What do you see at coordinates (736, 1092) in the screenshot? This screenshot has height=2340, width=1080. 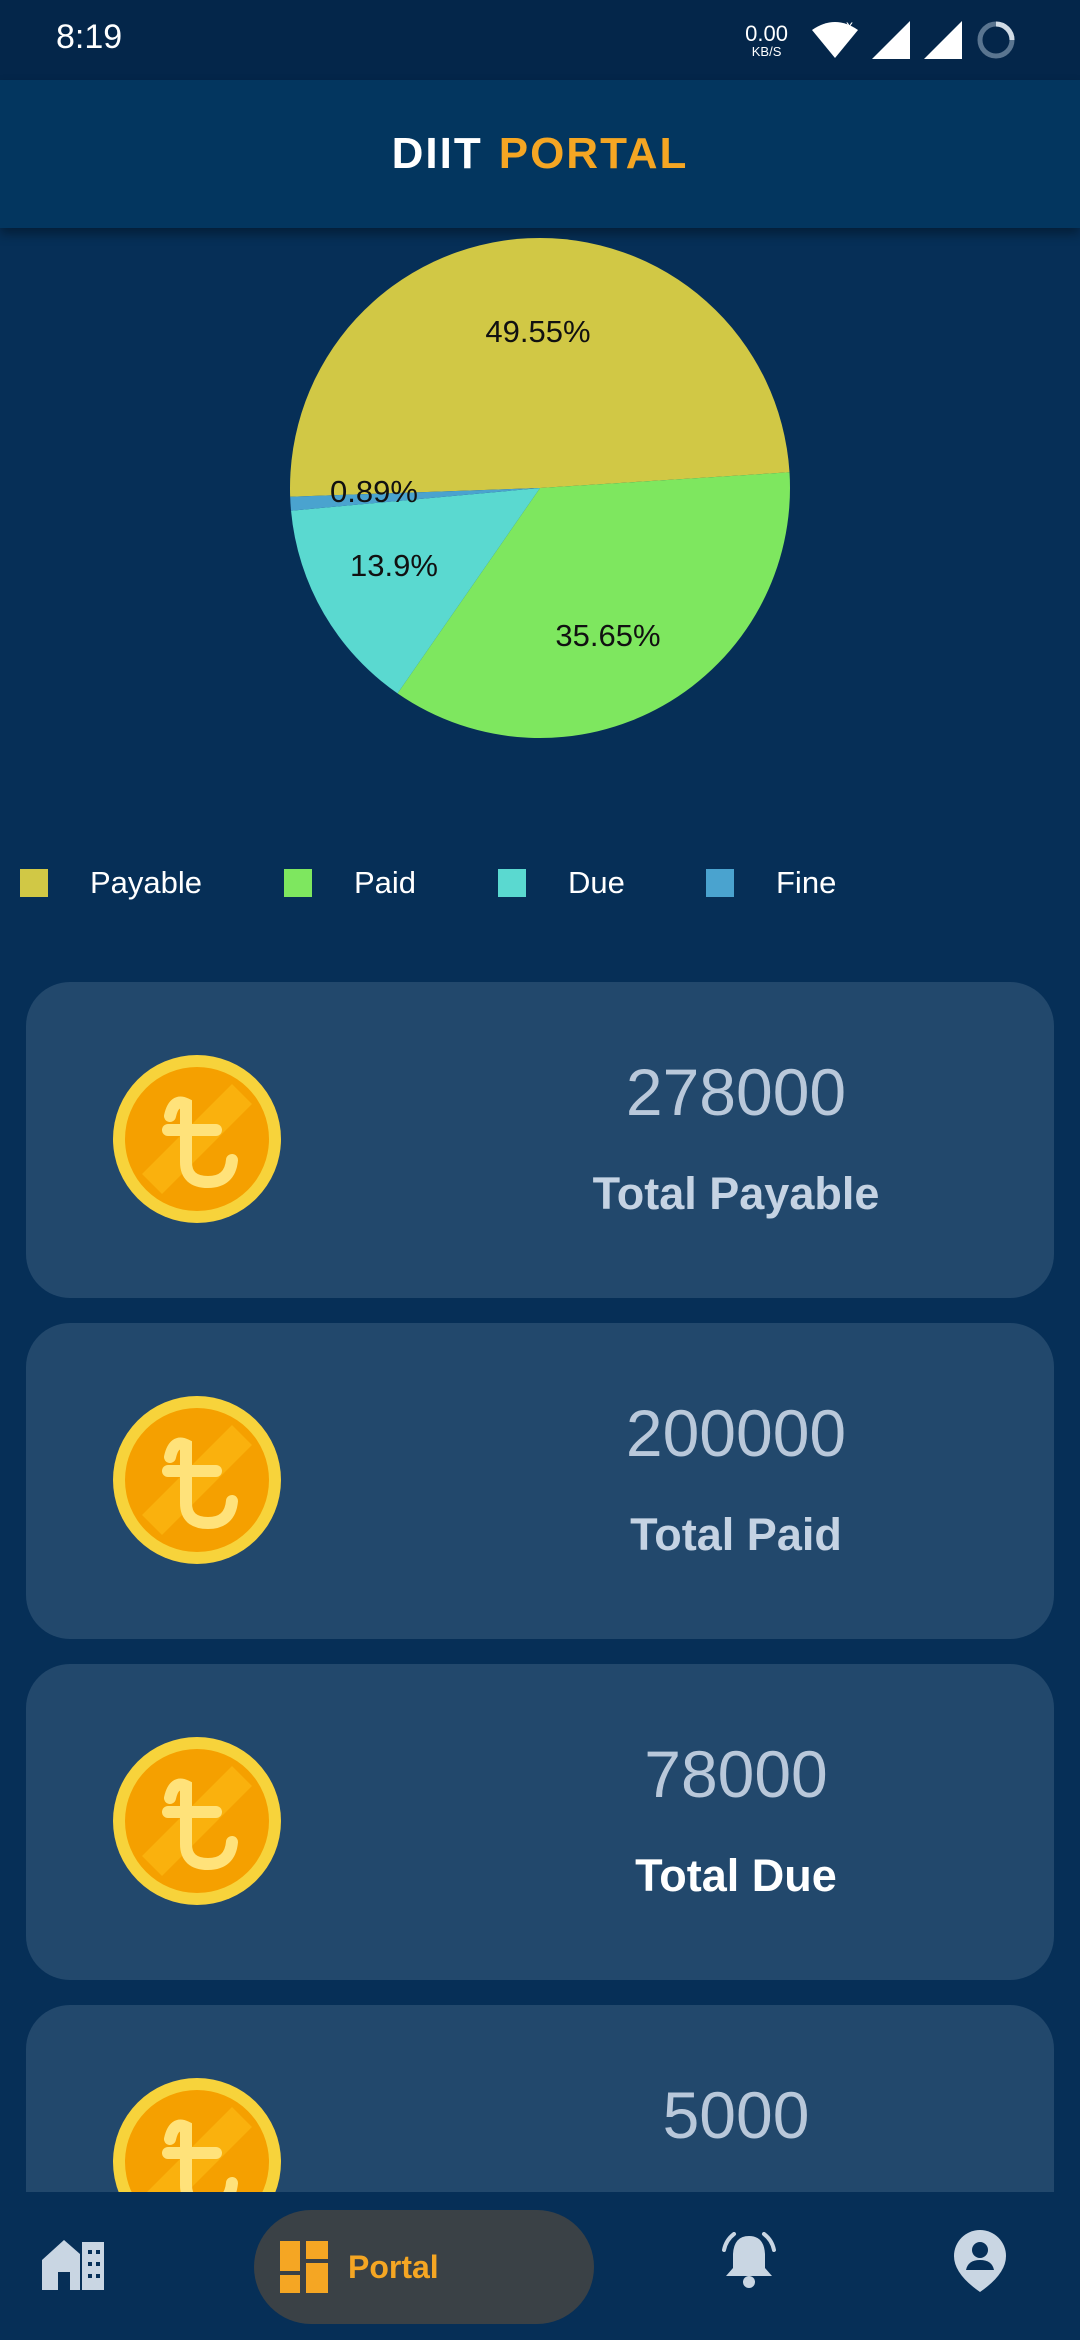 I see `card-value: 278000` at bounding box center [736, 1092].